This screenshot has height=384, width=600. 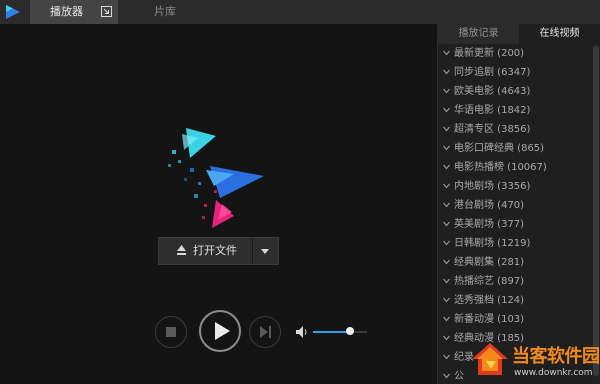 I want to click on tab-player-label: 播放器, so click(x=66, y=11).